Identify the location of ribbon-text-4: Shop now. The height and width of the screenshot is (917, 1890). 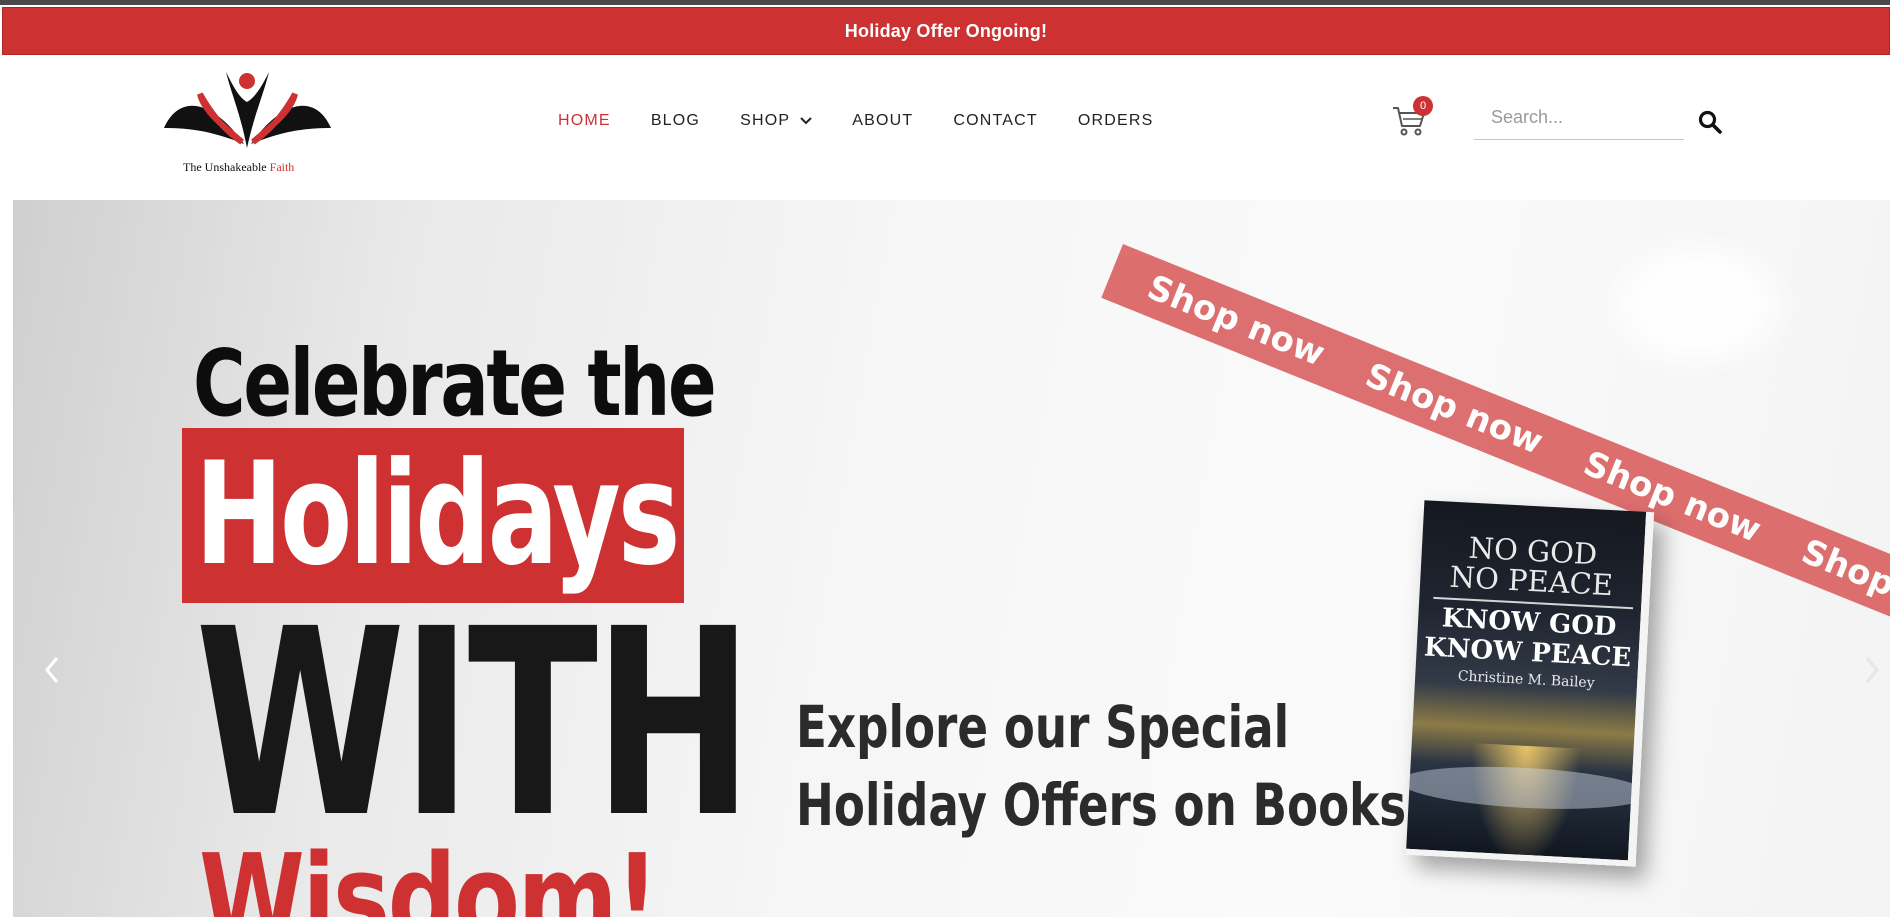
(1842, 585).